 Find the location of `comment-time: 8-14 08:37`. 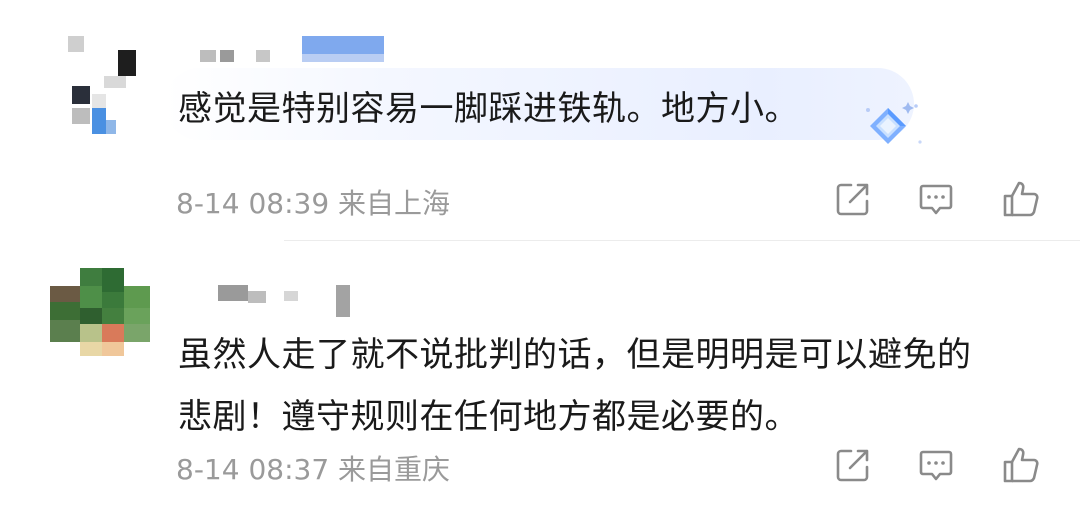

comment-time: 8-14 08:37 is located at coordinates (253, 469).